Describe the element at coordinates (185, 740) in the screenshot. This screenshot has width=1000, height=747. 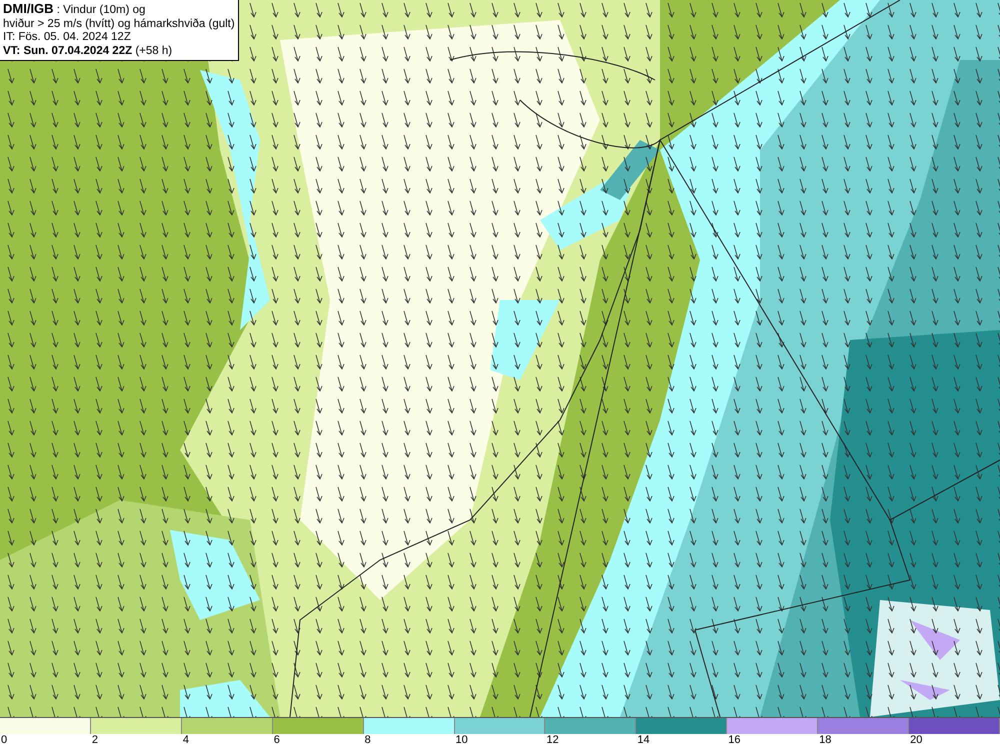
I see `scale-tick-label: 4` at that location.